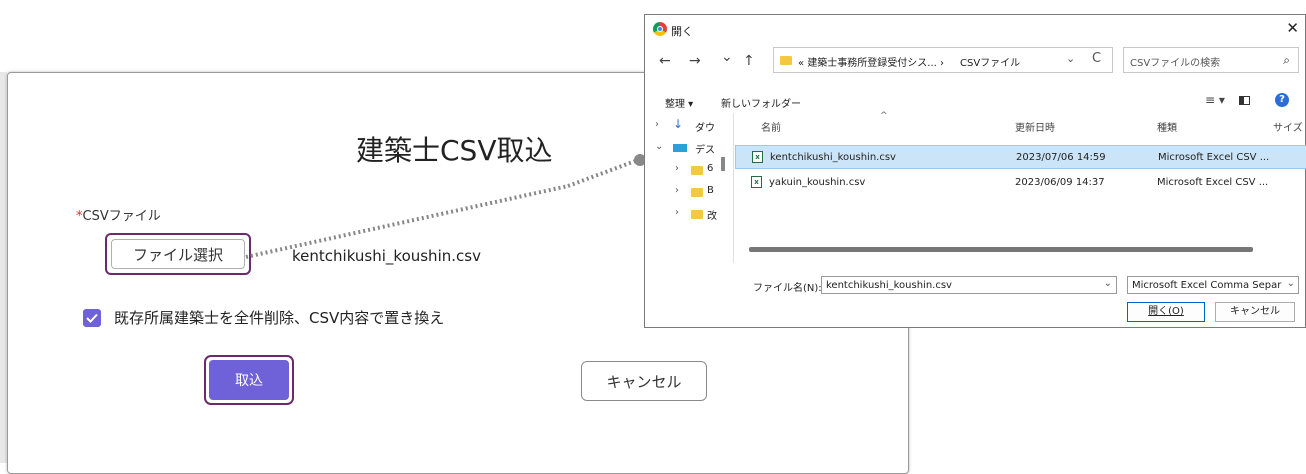 This screenshot has height=474, width=1306. What do you see at coordinates (679, 102) in the screenshot?
I see `organize-menu: 整理 ▾` at bounding box center [679, 102].